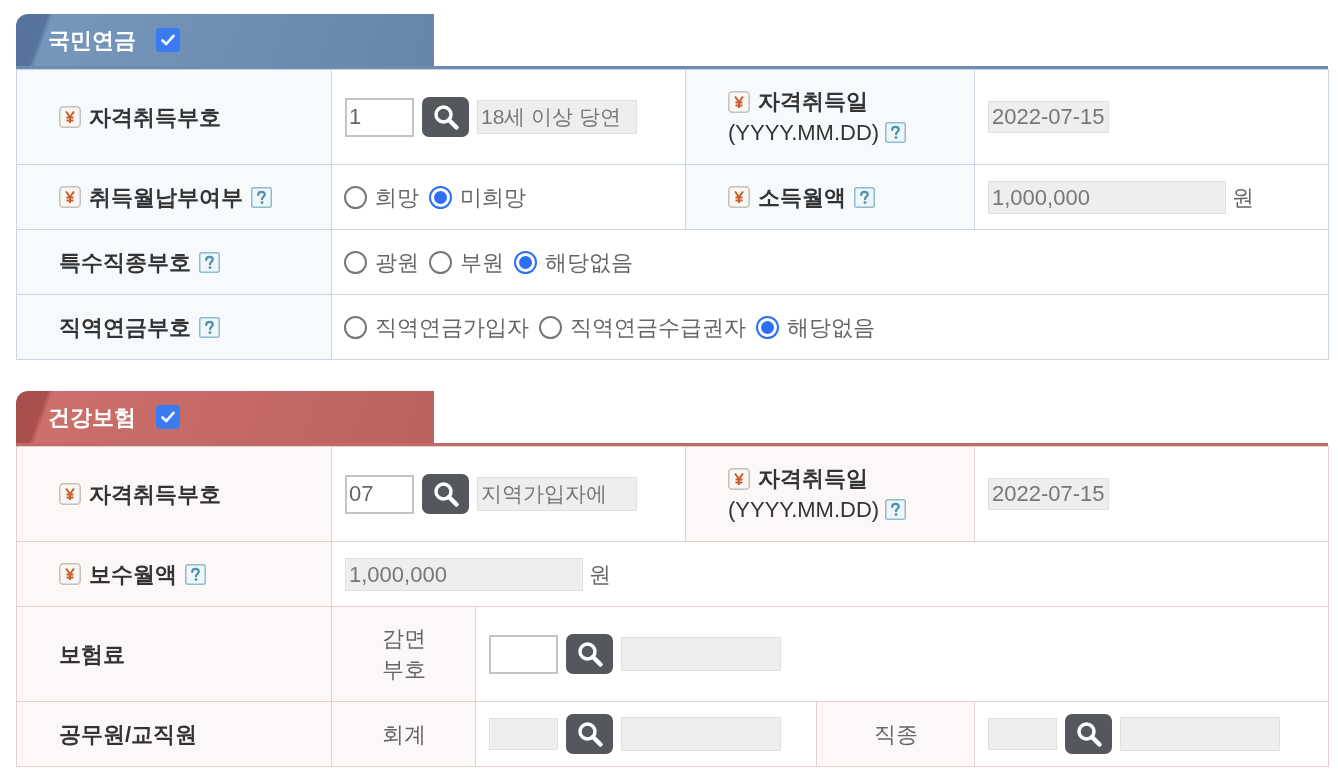 This screenshot has width=1338, height=780. What do you see at coordinates (92, 654) in the screenshot?
I see `field-label: 보험료` at bounding box center [92, 654].